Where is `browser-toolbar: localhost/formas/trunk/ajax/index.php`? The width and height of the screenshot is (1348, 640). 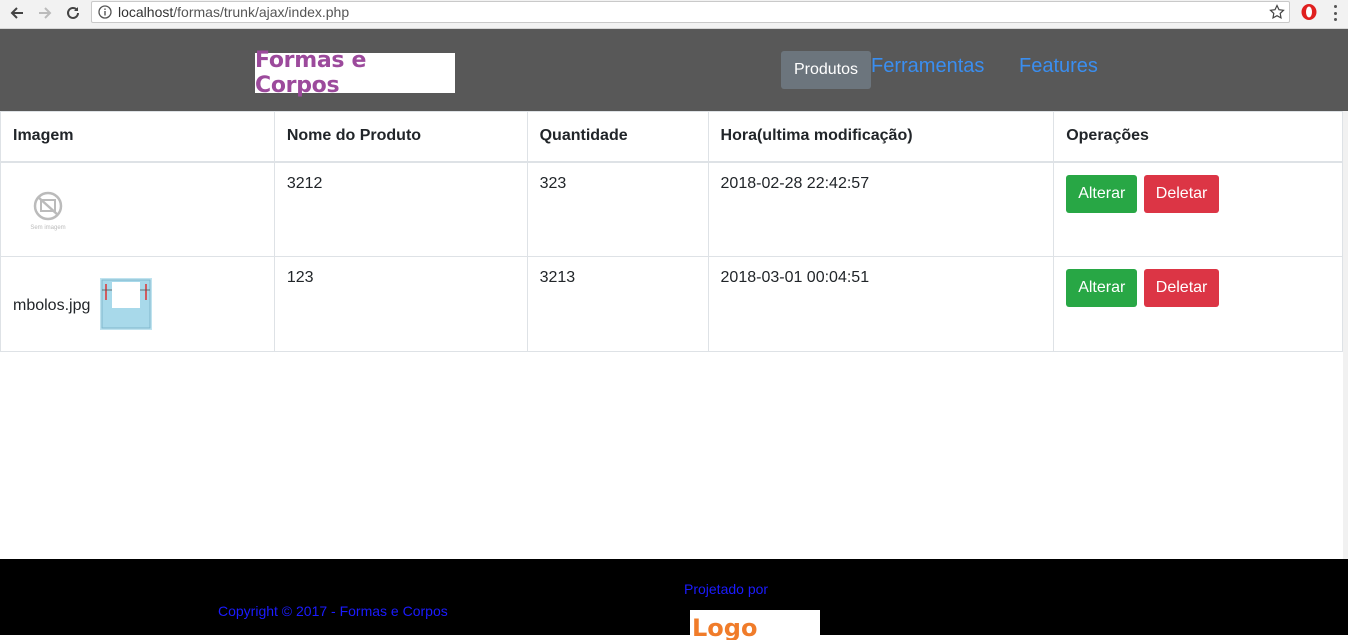
browser-toolbar: localhost/formas/trunk/ajax/index.php is located at coordinates (674, 14).